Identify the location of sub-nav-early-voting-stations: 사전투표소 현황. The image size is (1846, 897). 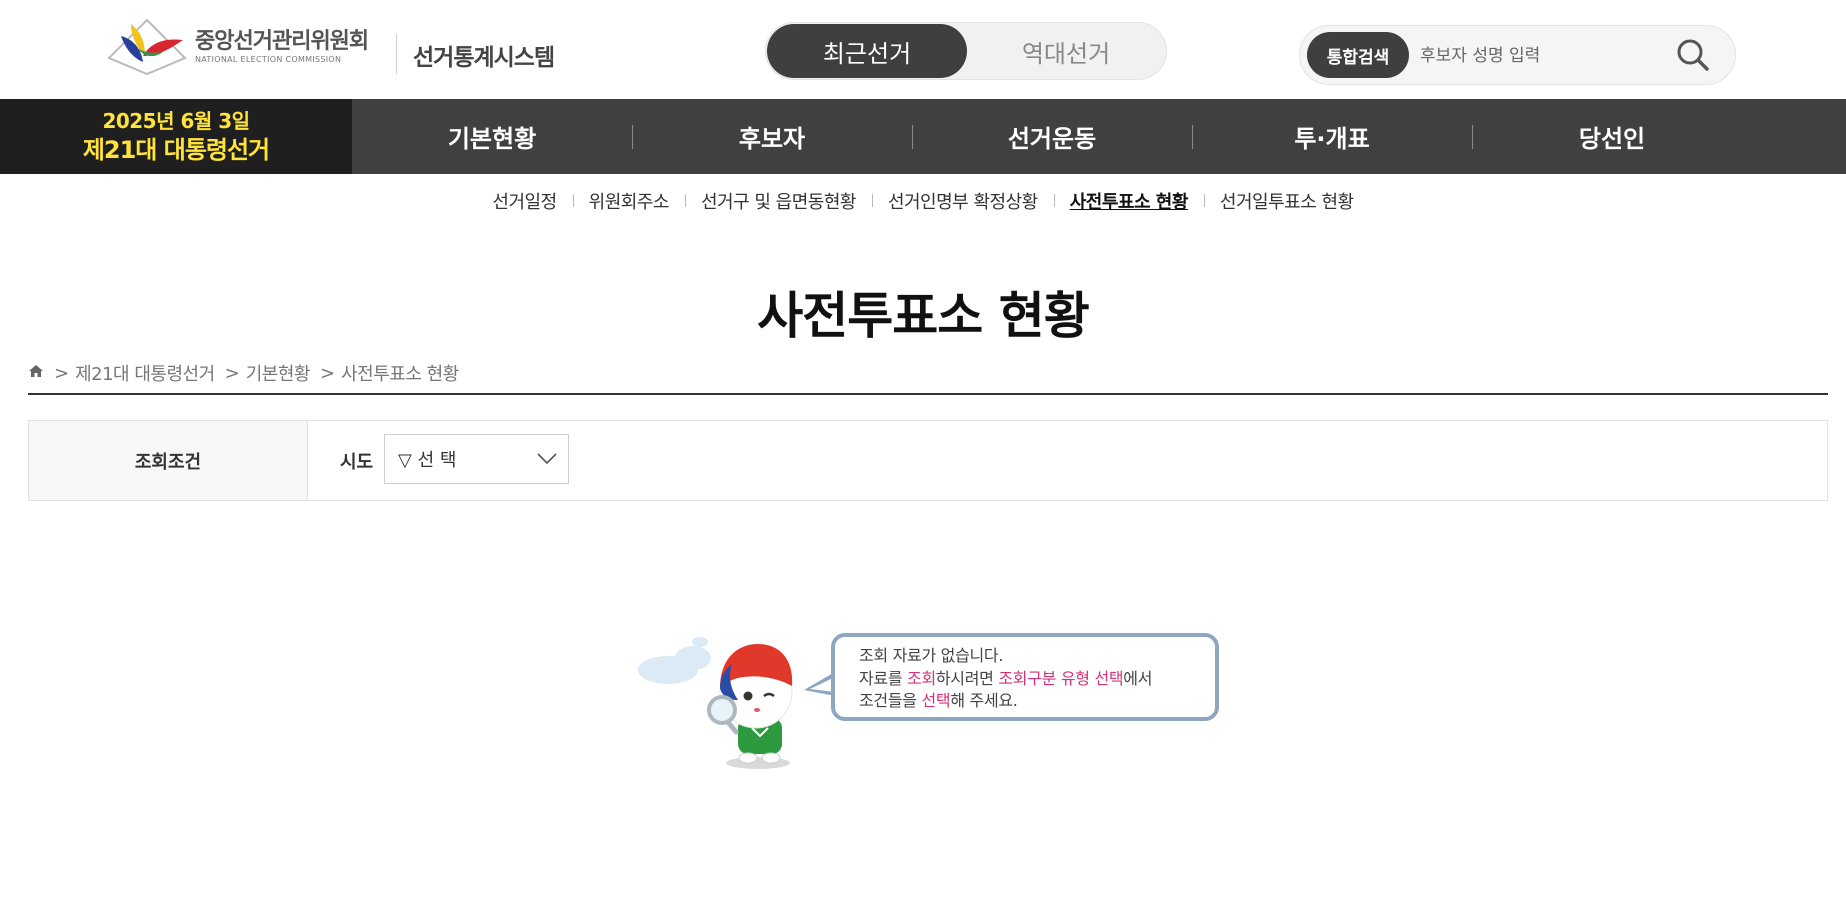
(1128, 201).